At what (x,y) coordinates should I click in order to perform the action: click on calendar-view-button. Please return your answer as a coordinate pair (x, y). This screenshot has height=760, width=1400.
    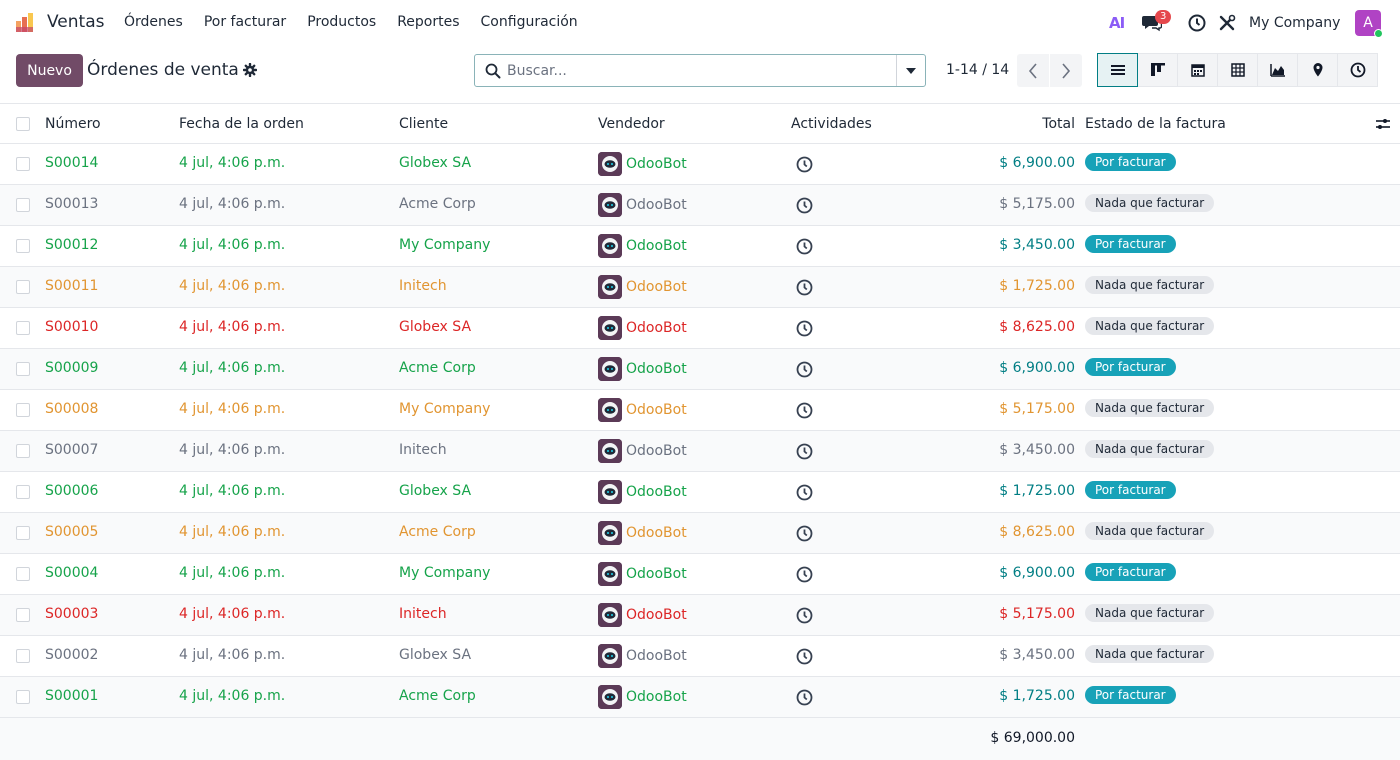
    Looking at the image, I should click on (1197, 70).